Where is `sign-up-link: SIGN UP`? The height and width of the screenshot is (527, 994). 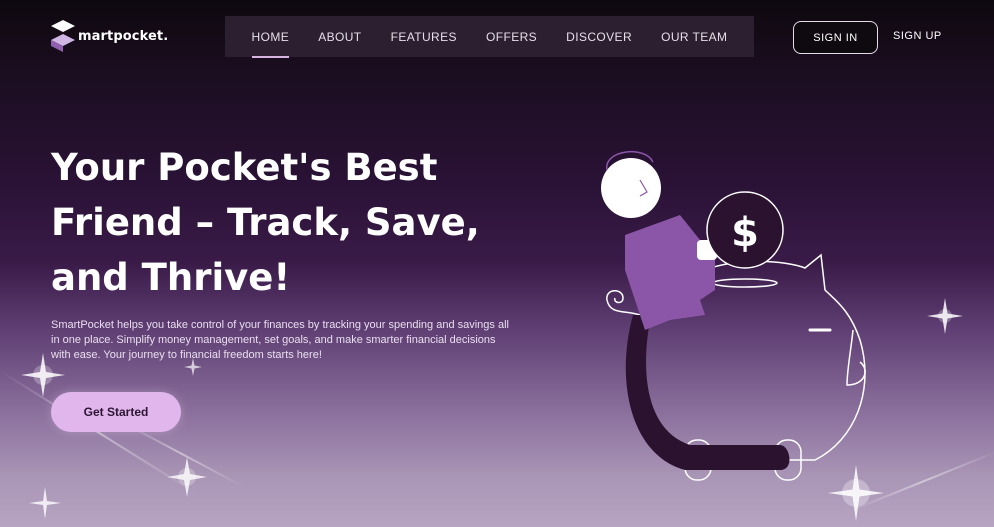 sign-up-link: SIGN UP is located at coordinates (917, 36).